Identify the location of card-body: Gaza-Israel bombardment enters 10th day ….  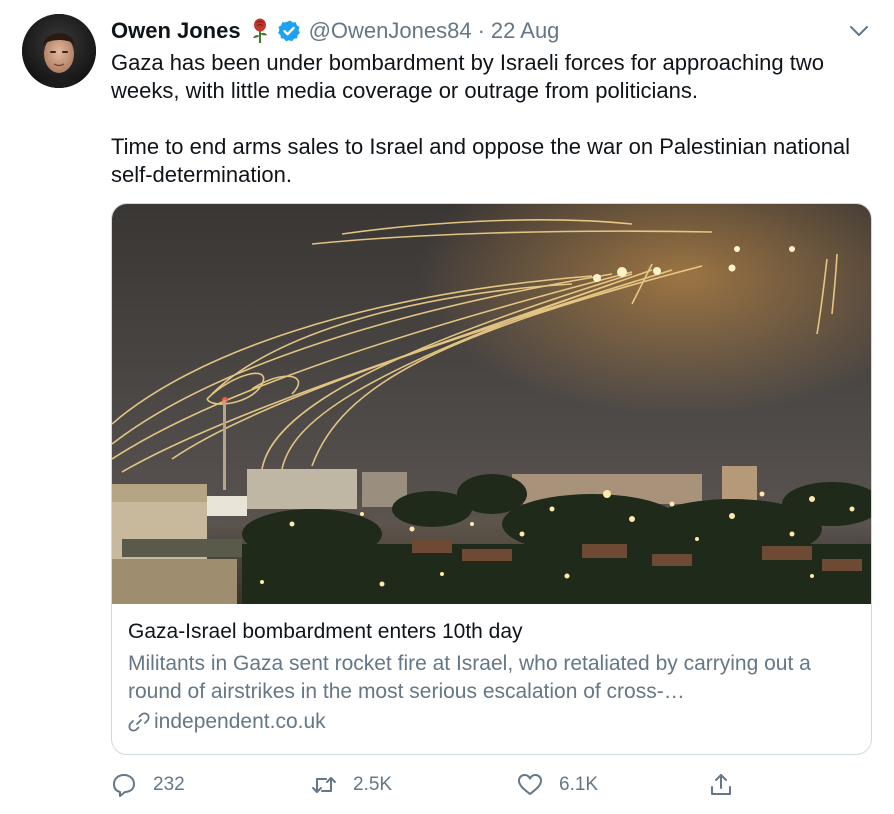
(493, 677).